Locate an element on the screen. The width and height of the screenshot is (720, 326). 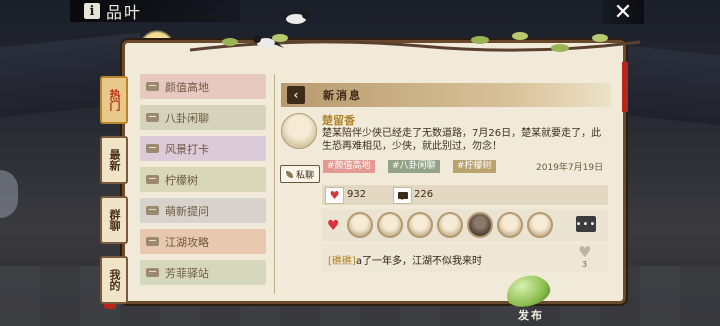
category-item: 萌新提问 is located at coordinates (203, 210).